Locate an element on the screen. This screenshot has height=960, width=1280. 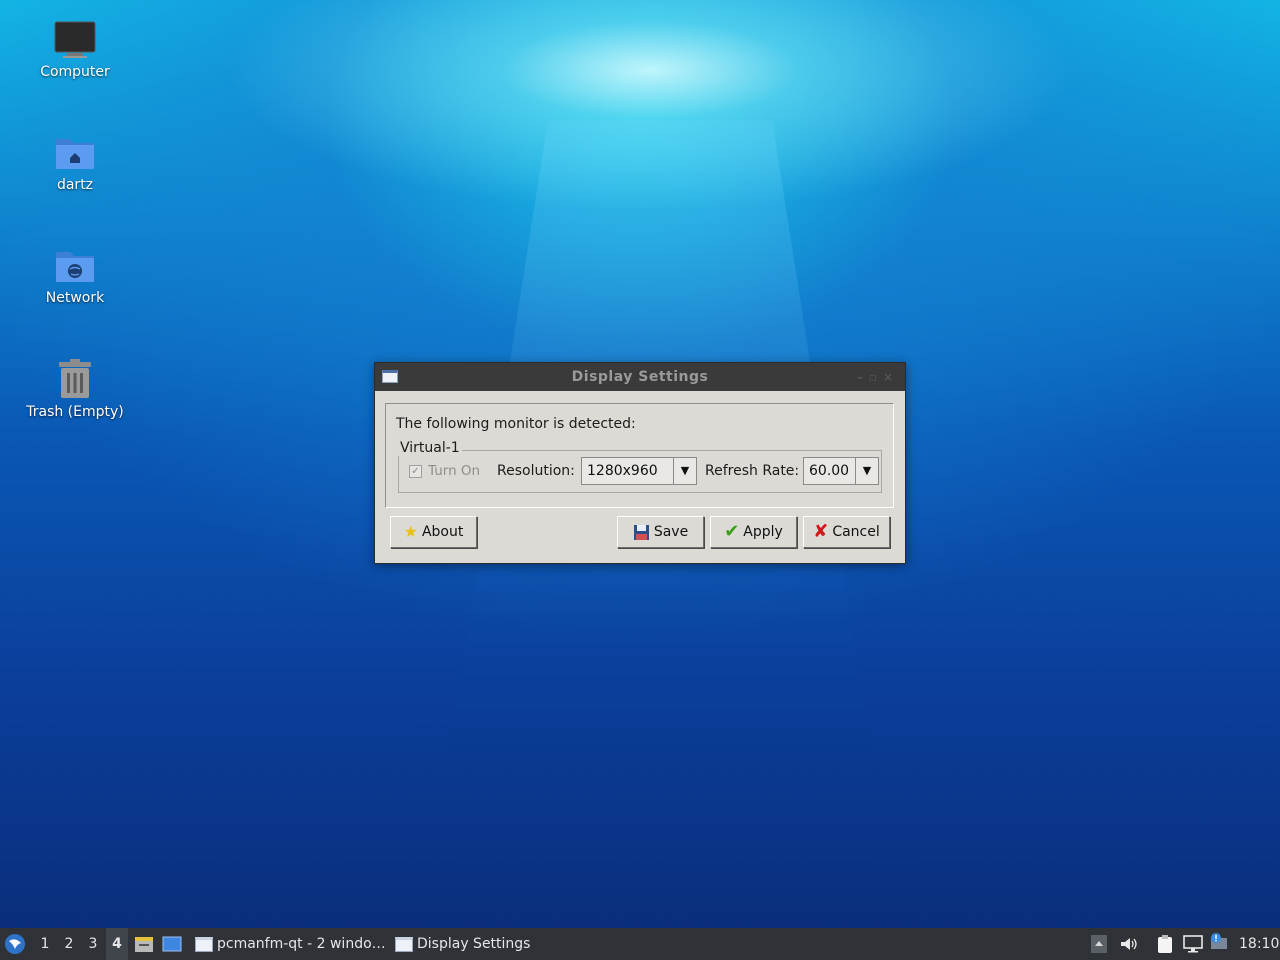
cancel-button-label: Cancel is located at coordinates (856, 532).